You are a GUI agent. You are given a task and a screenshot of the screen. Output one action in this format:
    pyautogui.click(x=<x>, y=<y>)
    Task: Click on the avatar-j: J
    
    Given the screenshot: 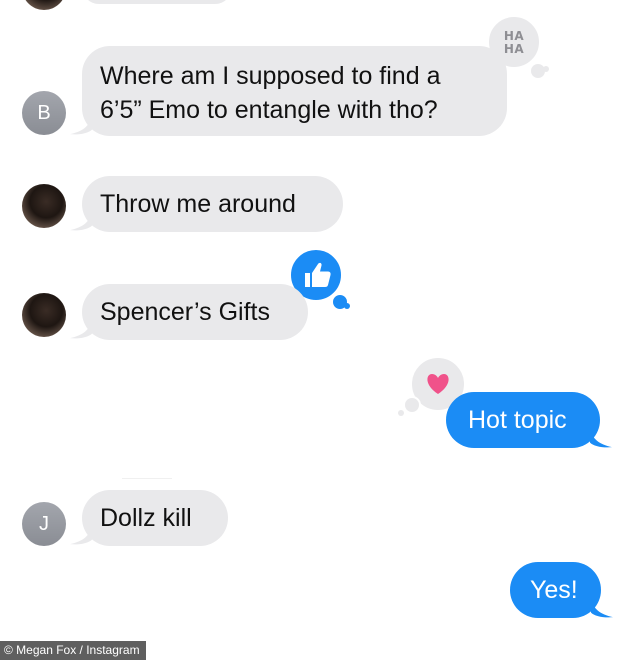 What is the action you would take?
    pyautogui.click(x=44, y=524)
    